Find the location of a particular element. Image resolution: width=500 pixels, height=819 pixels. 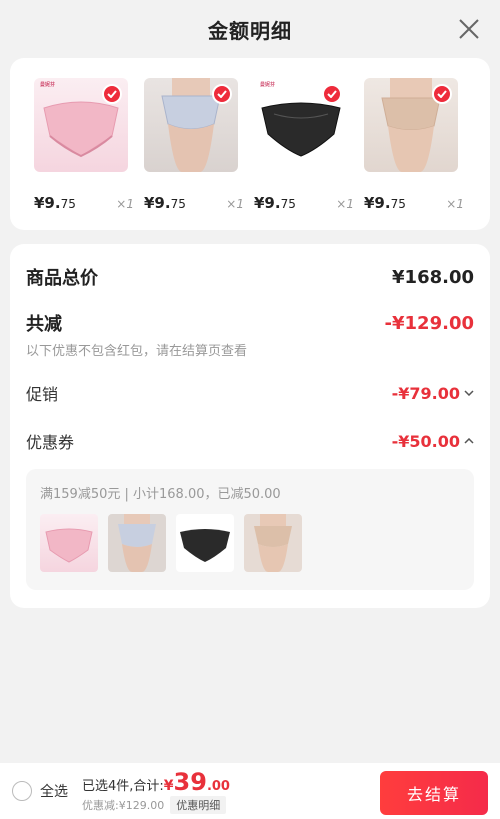

coupon-product-list is located at coordinates (250, 543).